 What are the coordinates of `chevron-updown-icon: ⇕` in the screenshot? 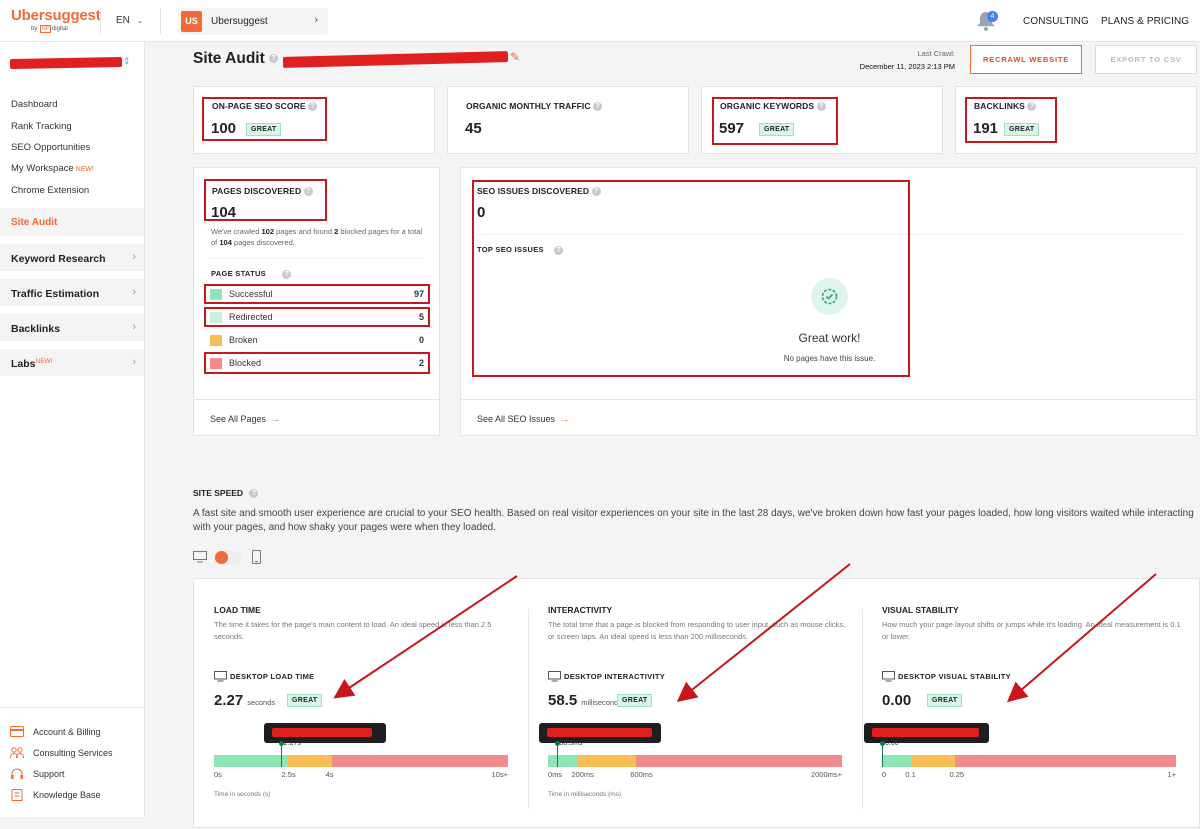 It's located at (127, 61).